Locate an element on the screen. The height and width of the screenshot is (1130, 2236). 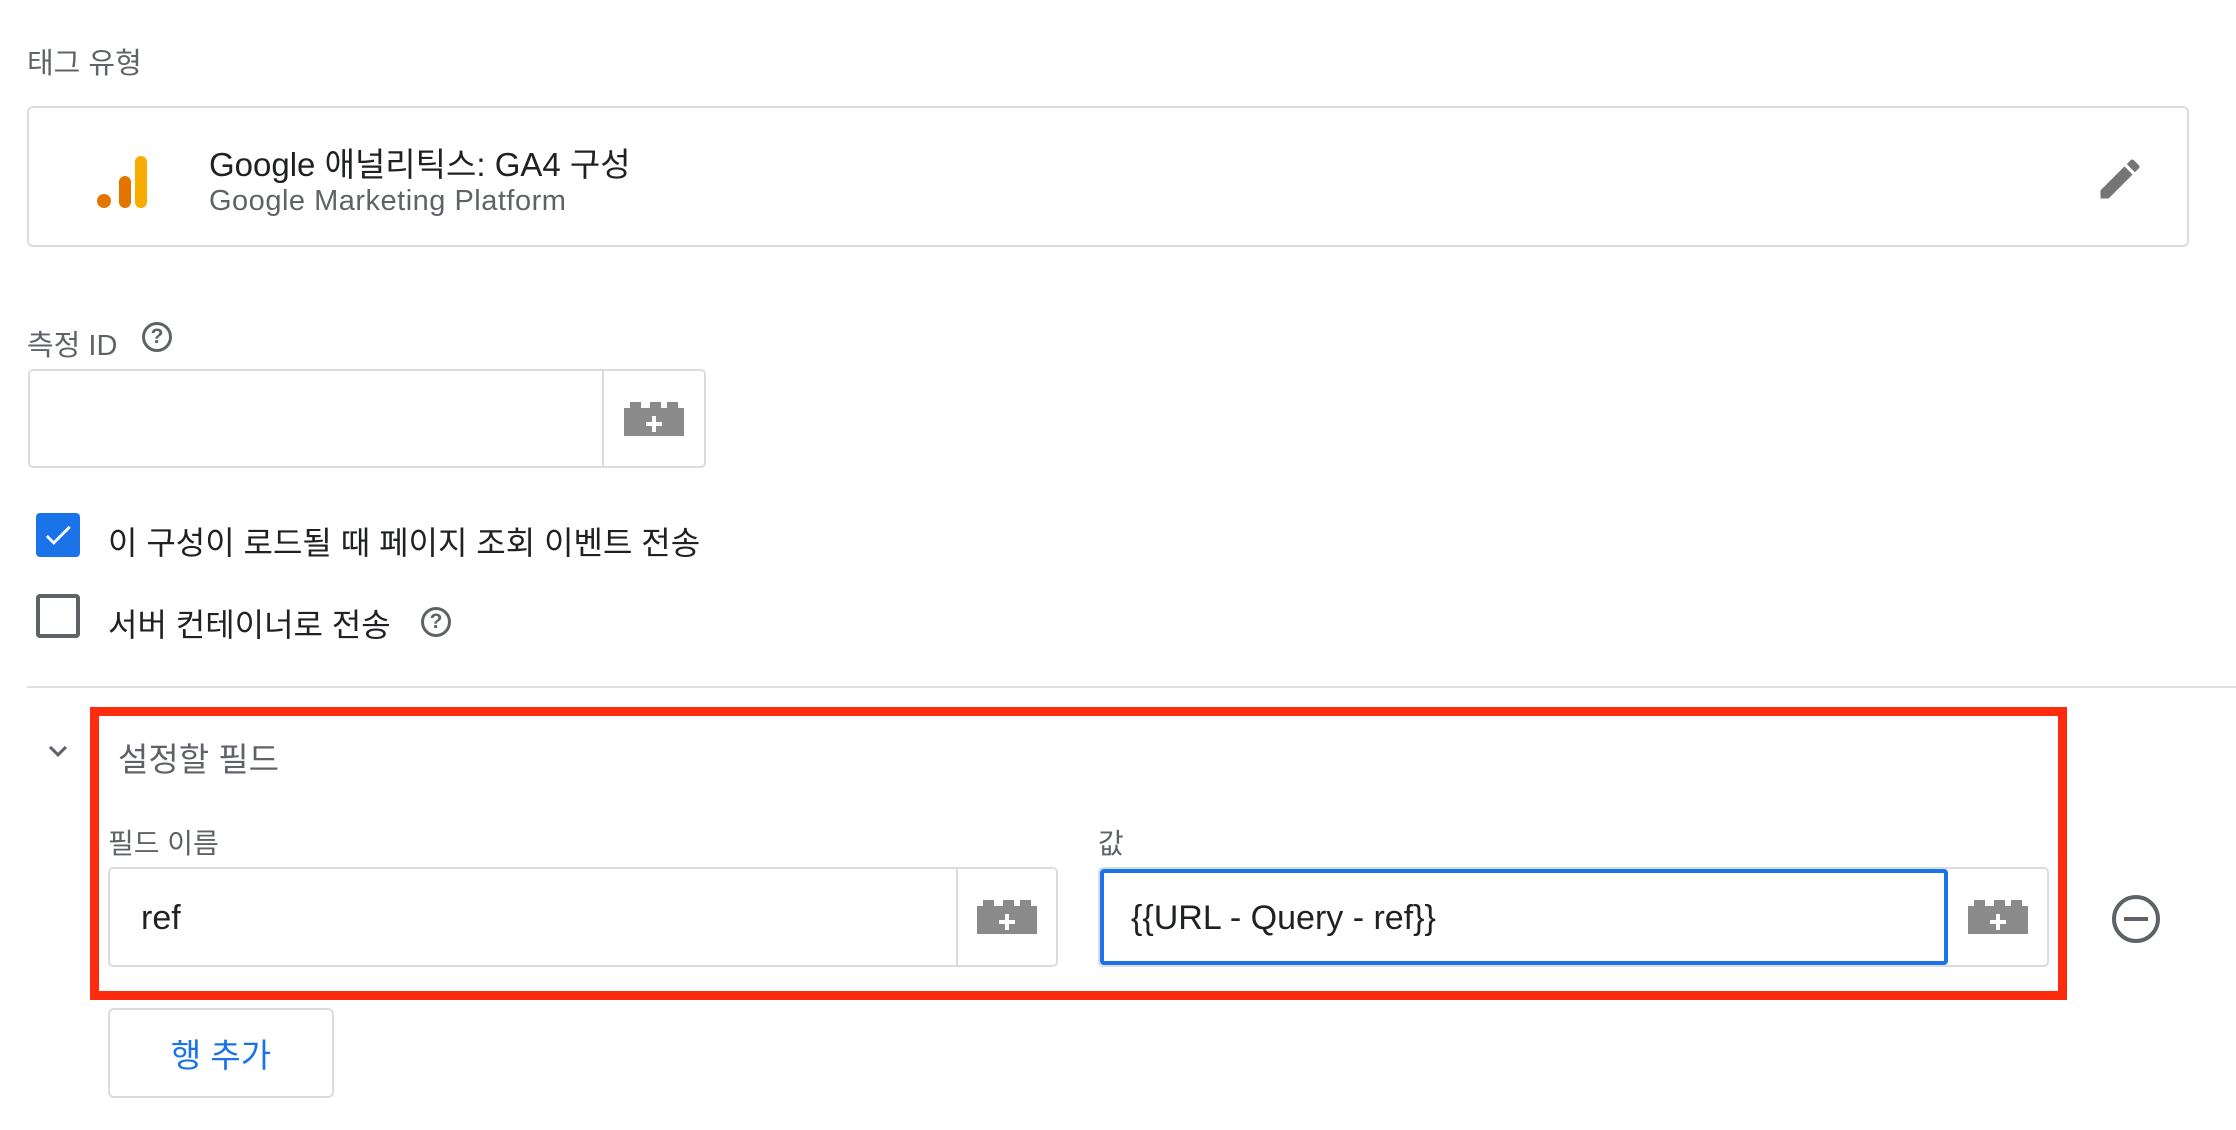
check-icon is located at coordinates (58, 535).